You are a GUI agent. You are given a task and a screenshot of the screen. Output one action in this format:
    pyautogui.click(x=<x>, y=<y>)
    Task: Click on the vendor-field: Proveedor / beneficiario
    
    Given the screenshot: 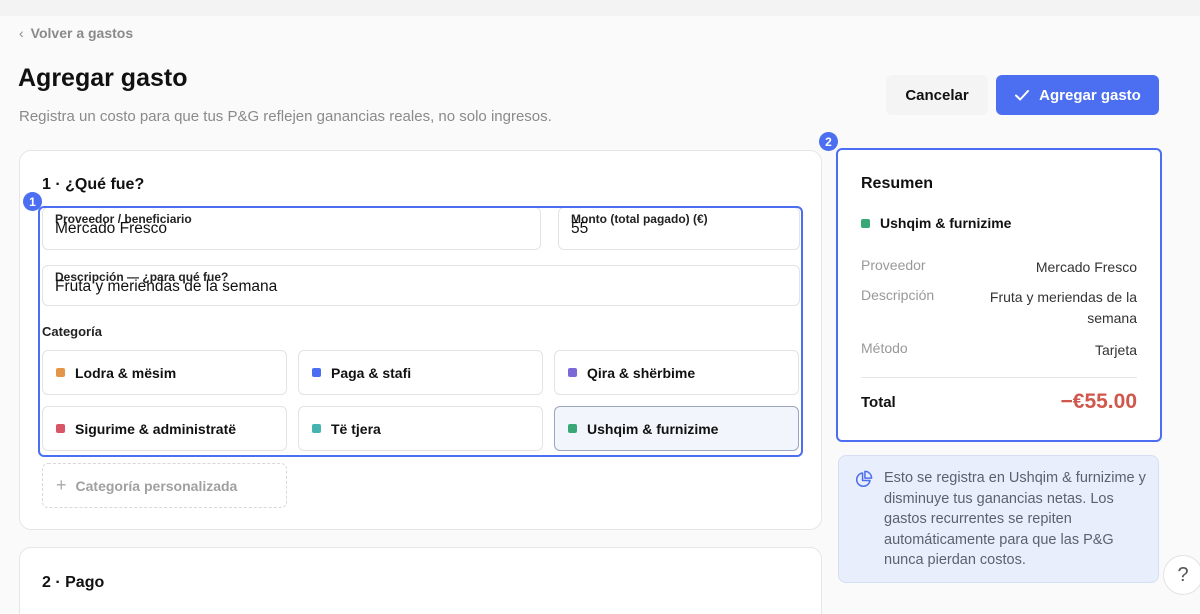 What is the action you would take?
    pyautogui.click(x=291, y=228)
    